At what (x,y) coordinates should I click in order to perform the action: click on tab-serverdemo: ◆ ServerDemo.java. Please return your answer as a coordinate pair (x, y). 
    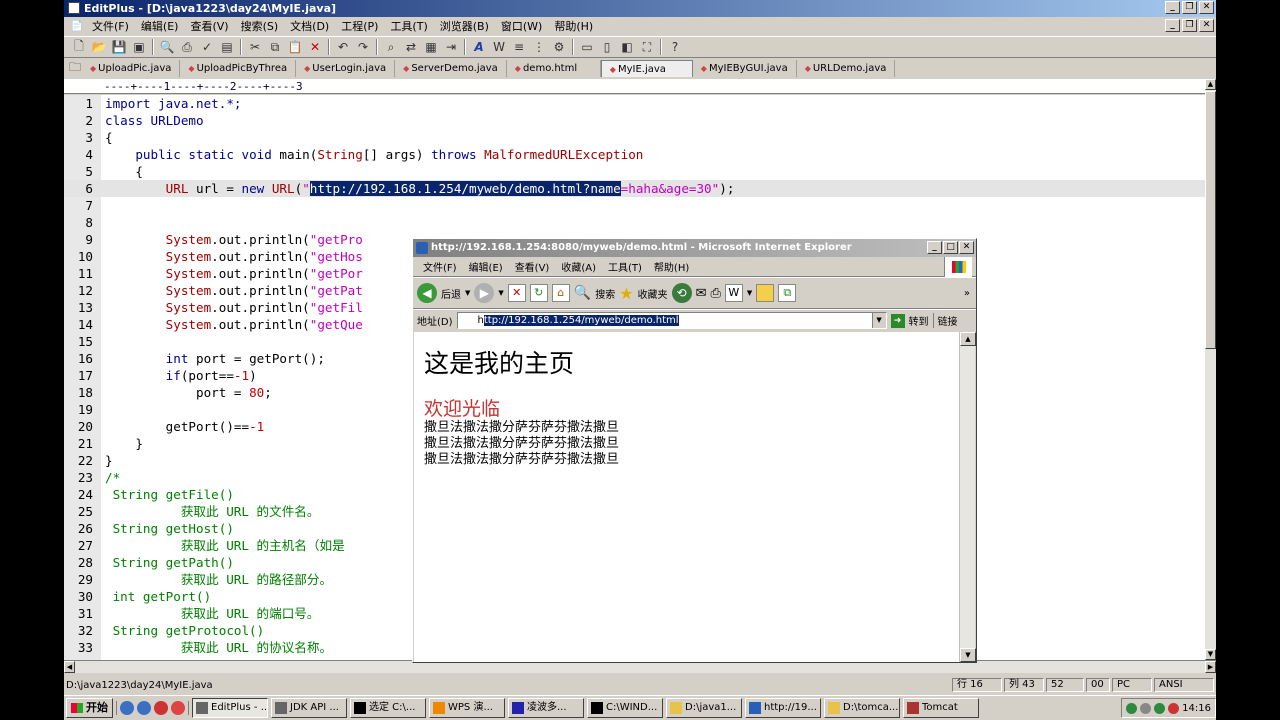
    Looking at the image, I should click on (451, 68).